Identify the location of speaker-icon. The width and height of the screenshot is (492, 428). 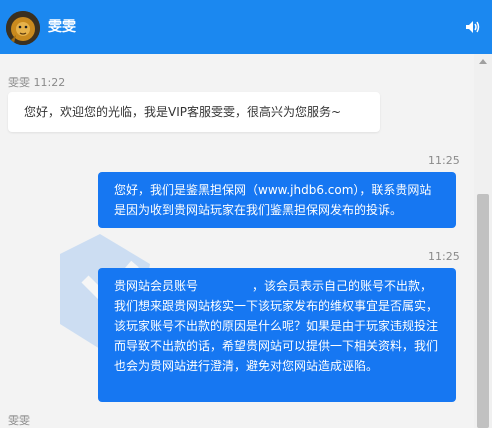
(473, 27).